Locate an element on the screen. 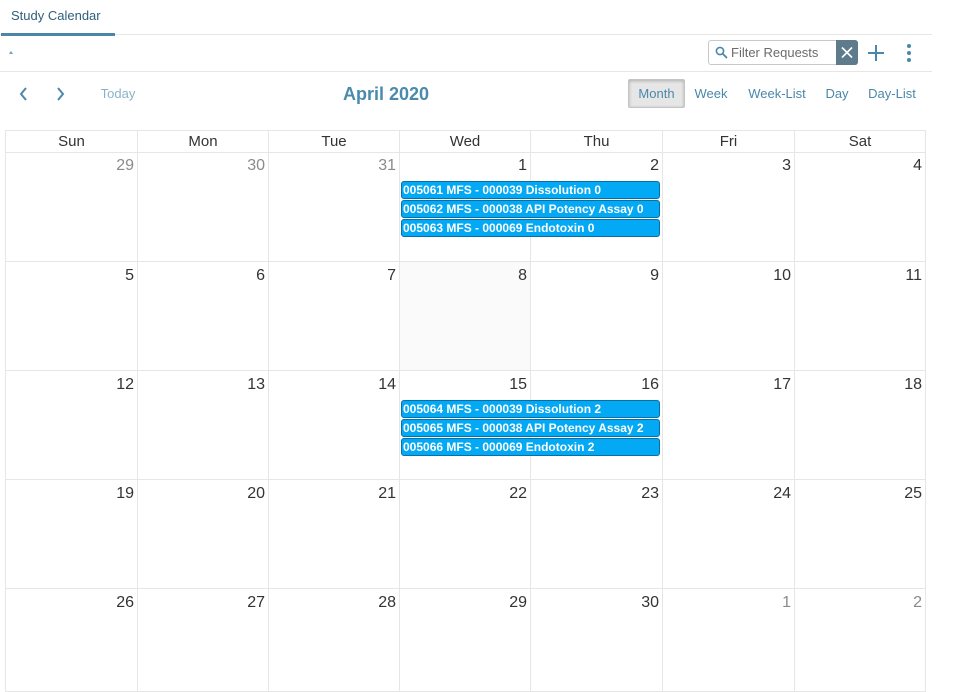 This screenshot has width=958, height=692. day-number: 18 is located at coordinates (913, 385).